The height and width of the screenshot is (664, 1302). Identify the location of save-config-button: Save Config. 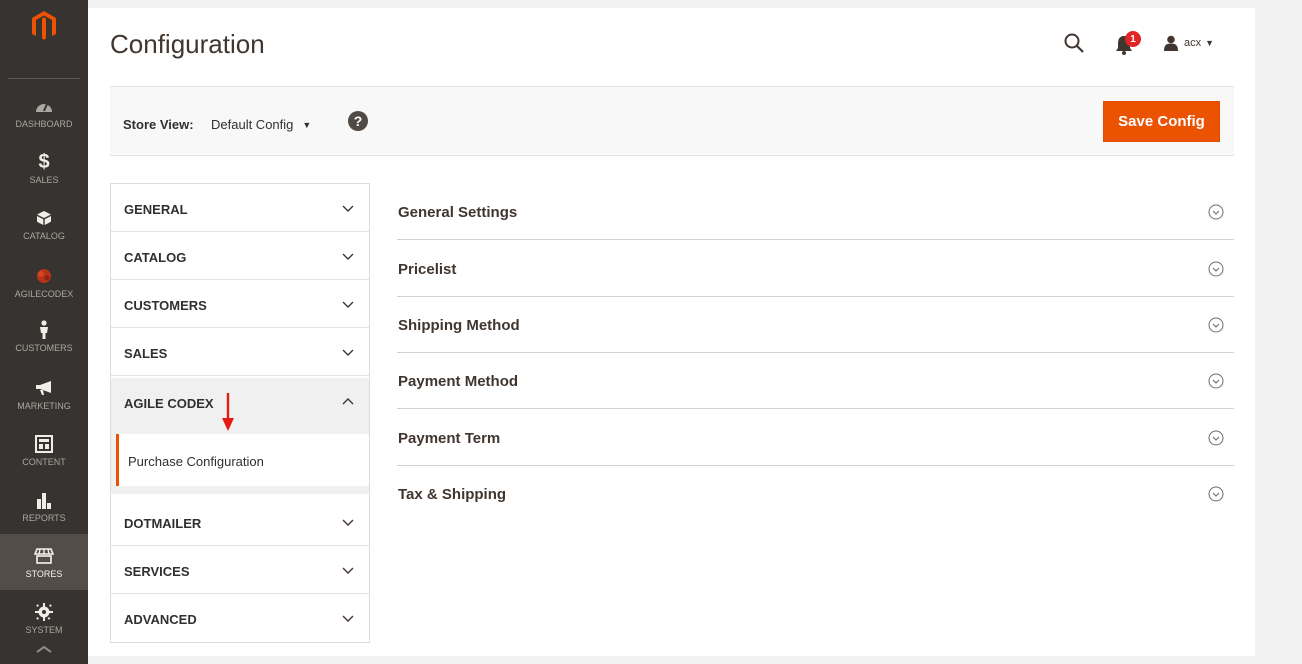
(1161, 121).